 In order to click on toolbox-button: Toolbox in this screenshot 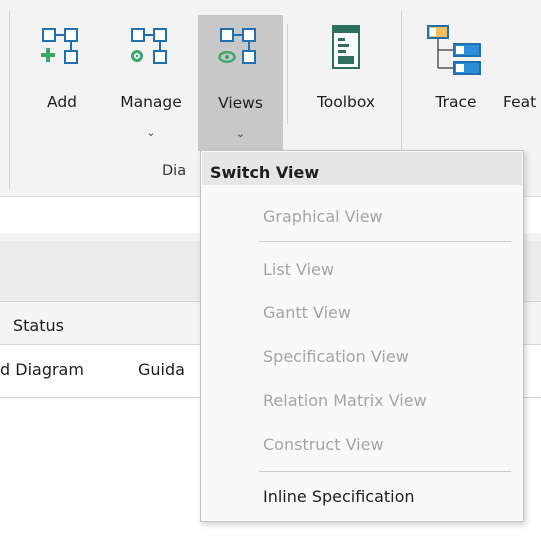, I will do `click(346, 82)`.